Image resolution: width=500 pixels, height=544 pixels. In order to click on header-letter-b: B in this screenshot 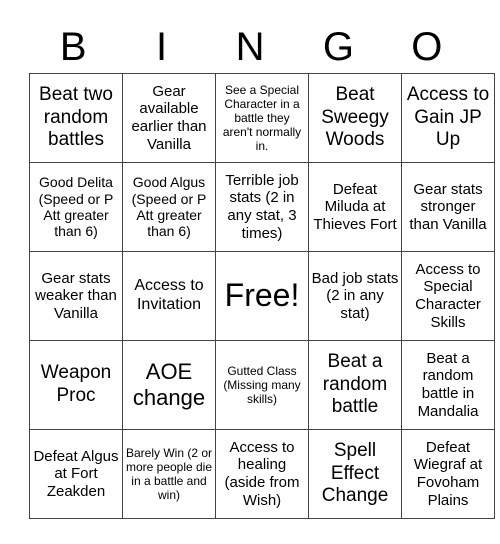, I will do `click(73, 47)`.